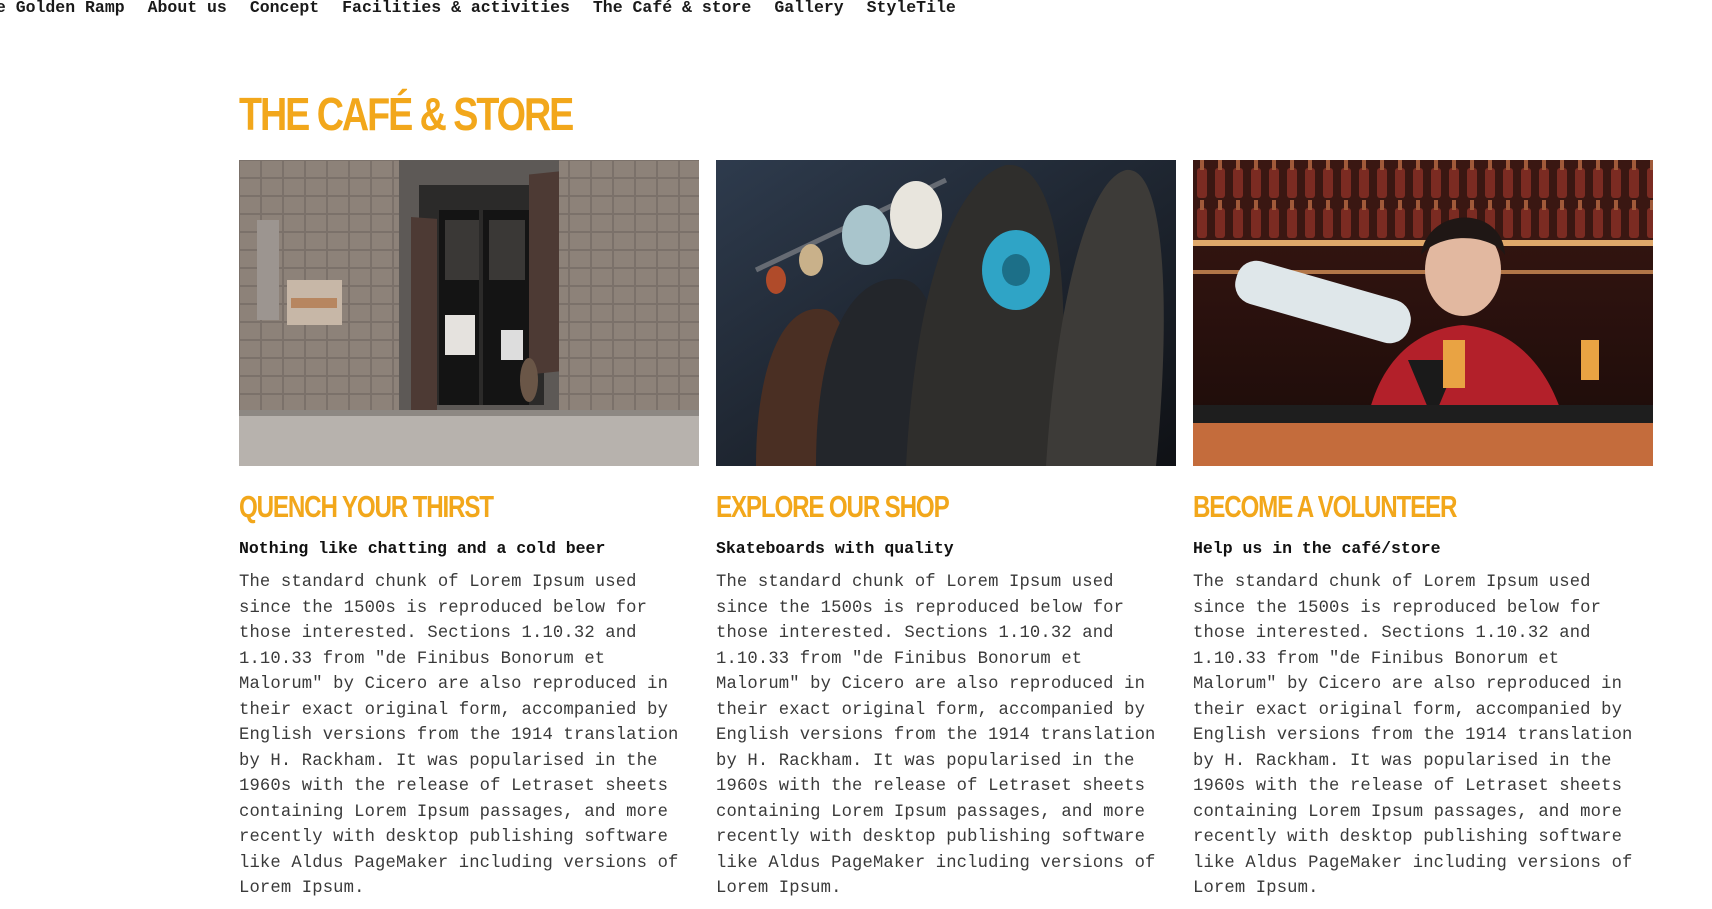 The width and height of the screenshot is (1712, 909). I want to click on nav-link-concept: Concept, so click(284, 11).